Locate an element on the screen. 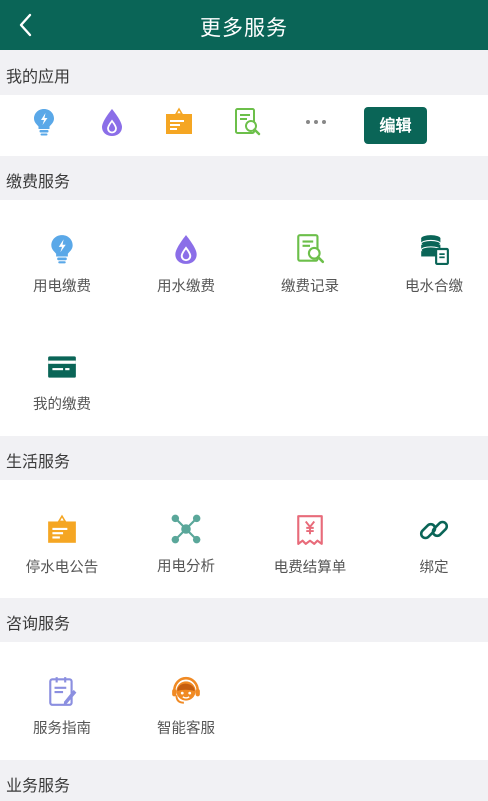  my-apps-row: 编辑 is located at coordinates (244, 125).